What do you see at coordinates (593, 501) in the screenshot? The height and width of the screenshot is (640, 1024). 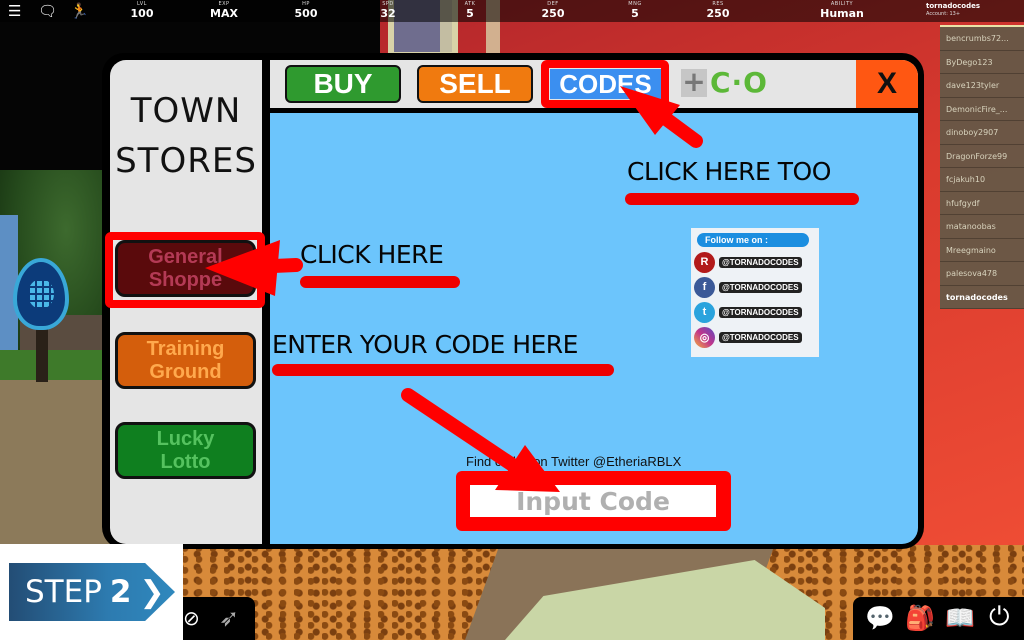 I see `code-input` at bounding box center [593, 501].